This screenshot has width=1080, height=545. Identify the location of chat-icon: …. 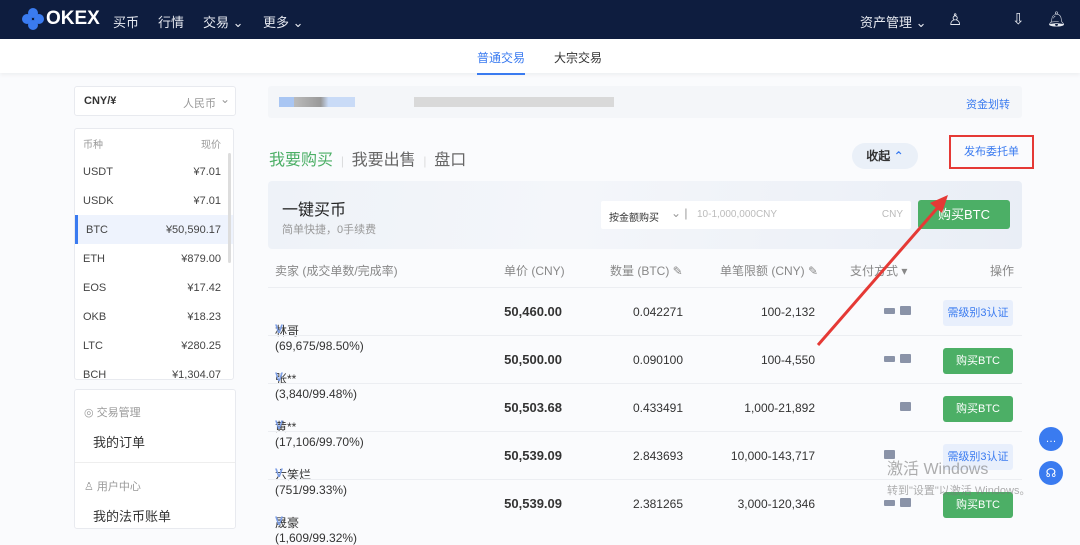
(1051, 439).